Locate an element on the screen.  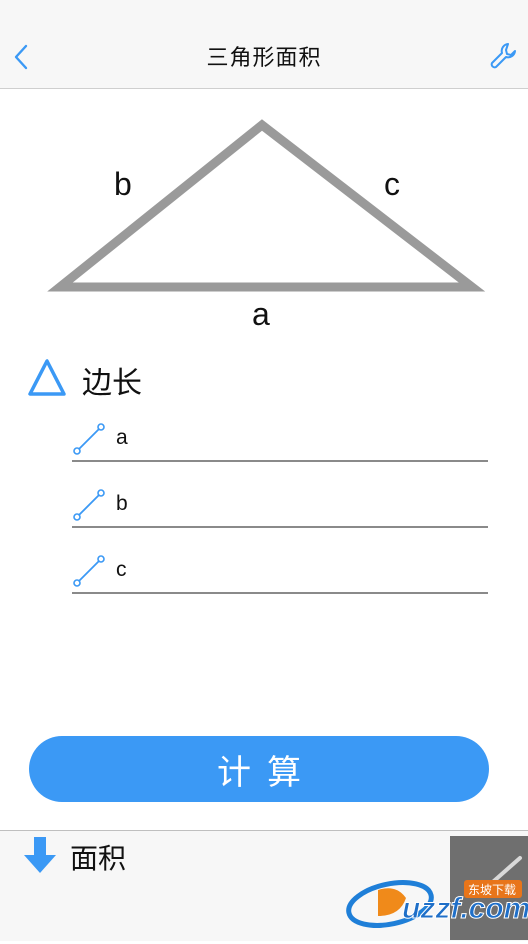
side-c-field is located at coordinates (280, 571).